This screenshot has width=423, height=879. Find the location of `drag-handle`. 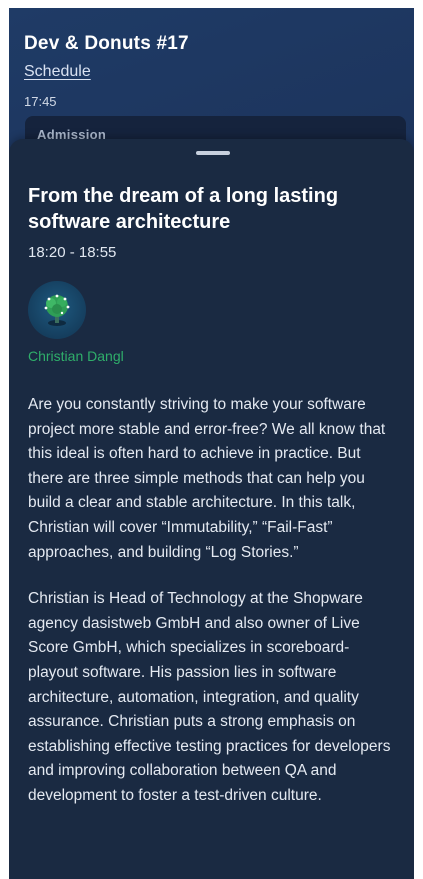

drag-handle is located at coordinates (212, 153).